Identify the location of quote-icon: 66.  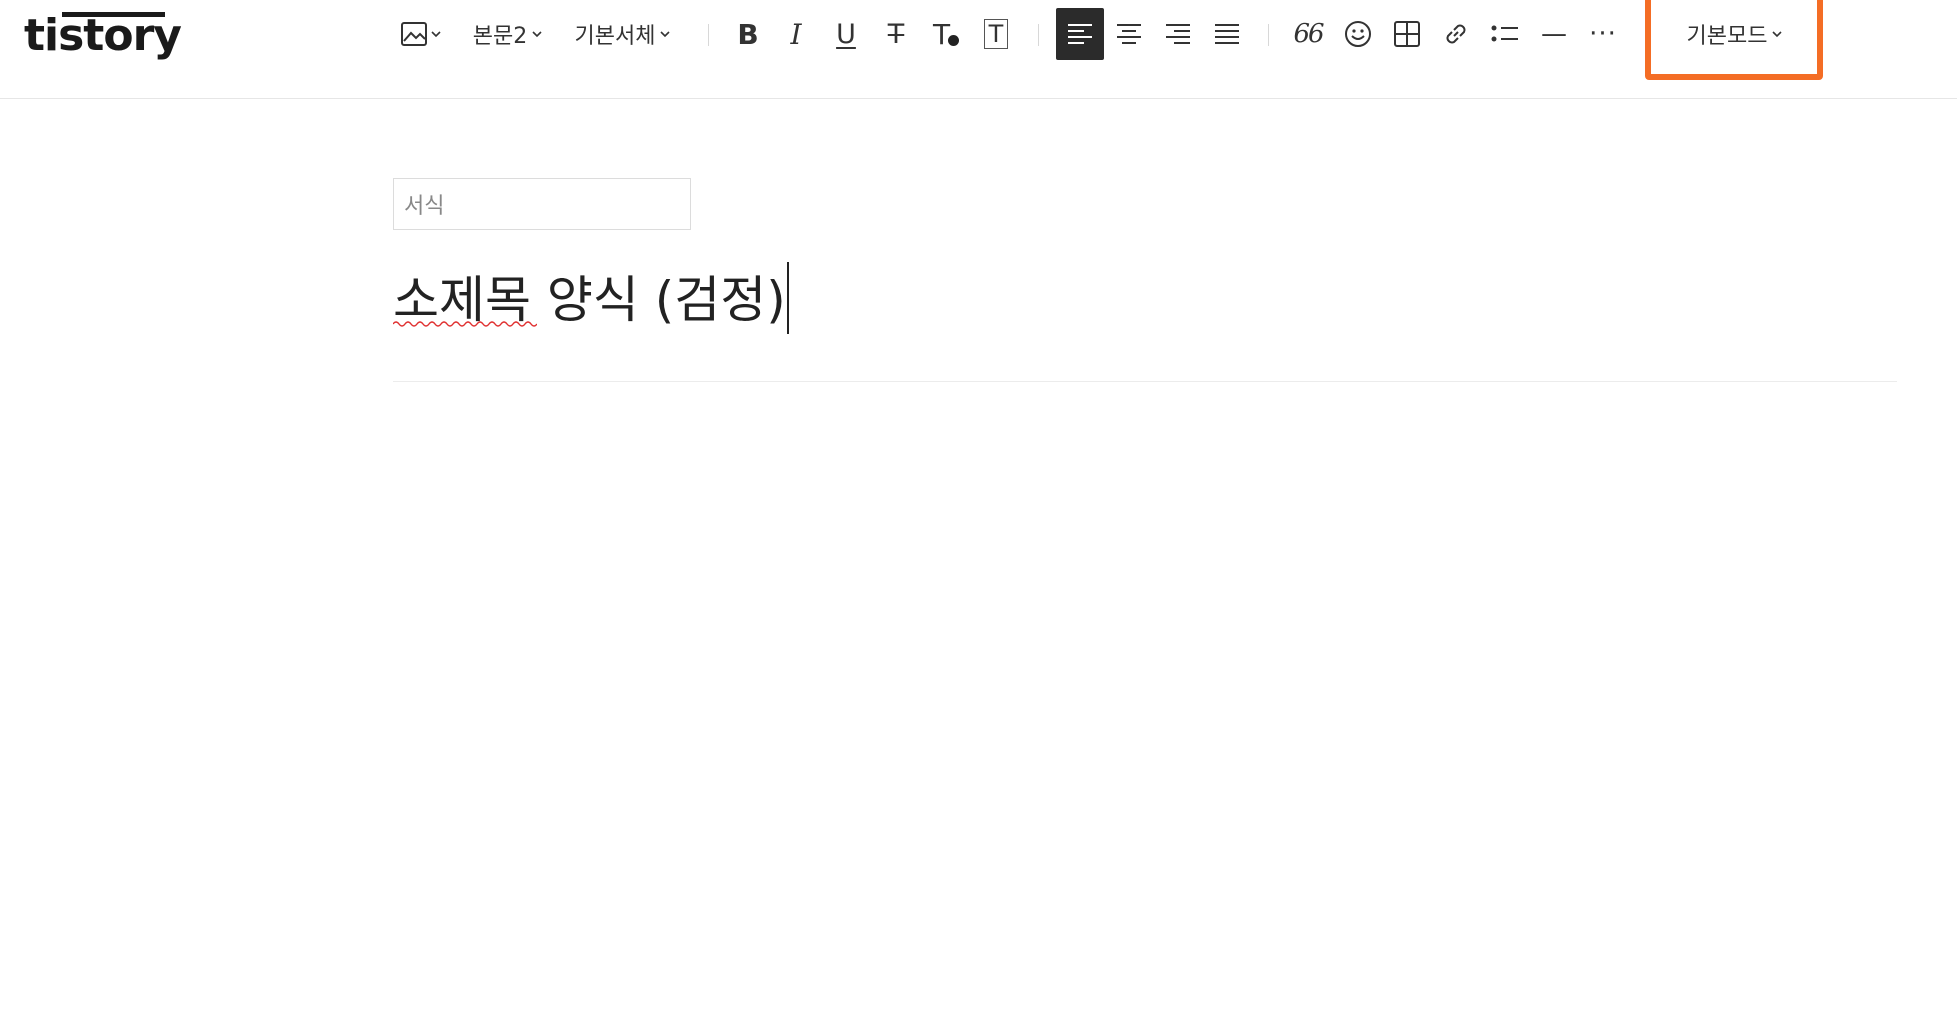
(1308, 34).